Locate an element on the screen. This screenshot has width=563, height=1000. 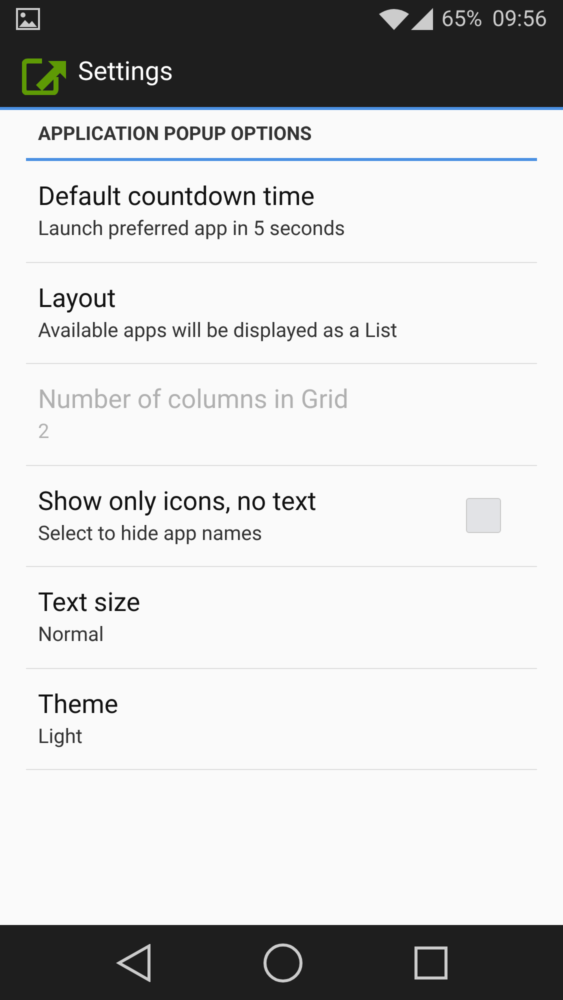
preference-item: Theme Light is located at coordinates (281, 719).